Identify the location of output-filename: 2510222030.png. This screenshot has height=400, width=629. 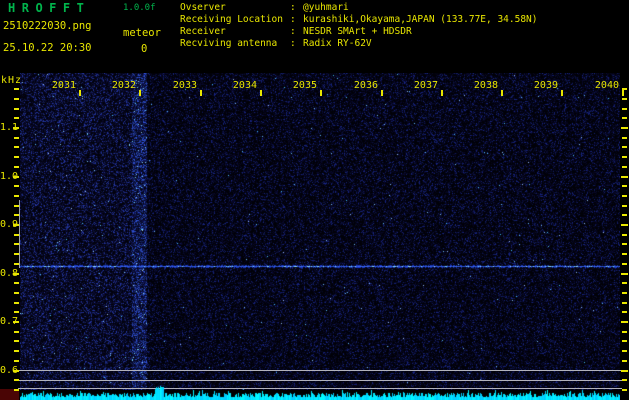
(47, 26).